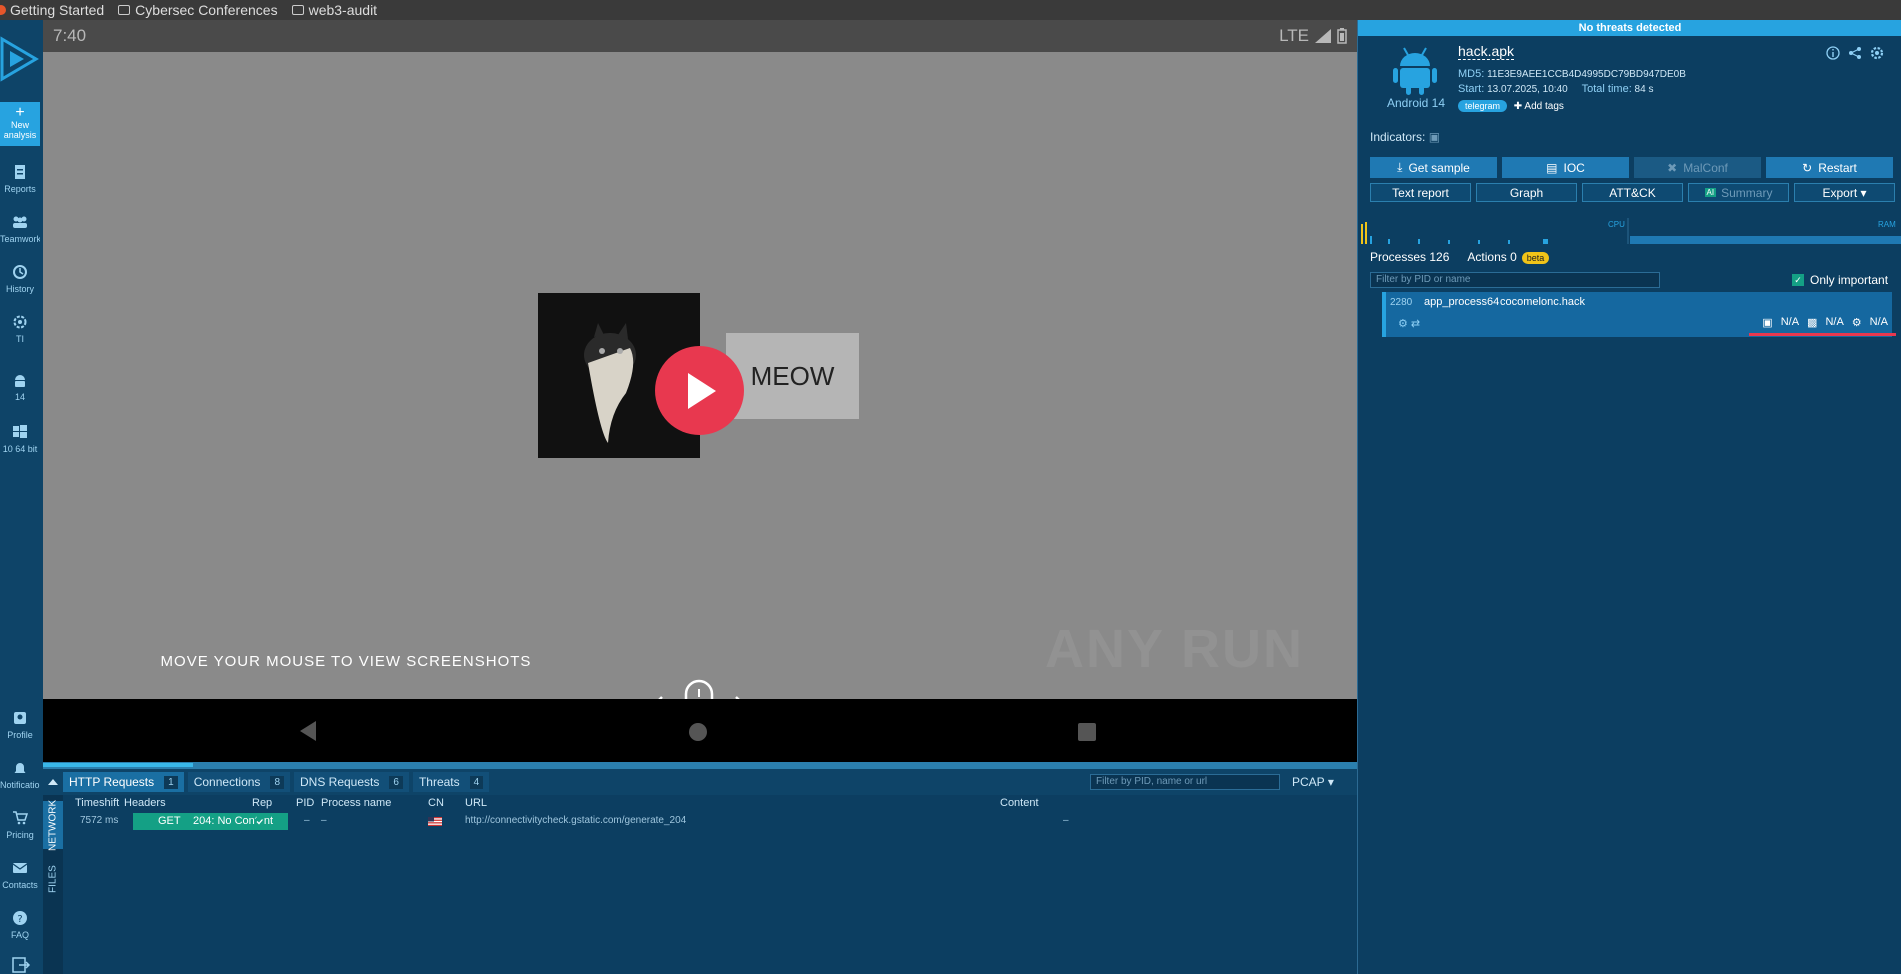  Describe the element at coordinates (1840, 280) in the screenshot. I see `only-important-toggle: ✓ Only important` at that location.